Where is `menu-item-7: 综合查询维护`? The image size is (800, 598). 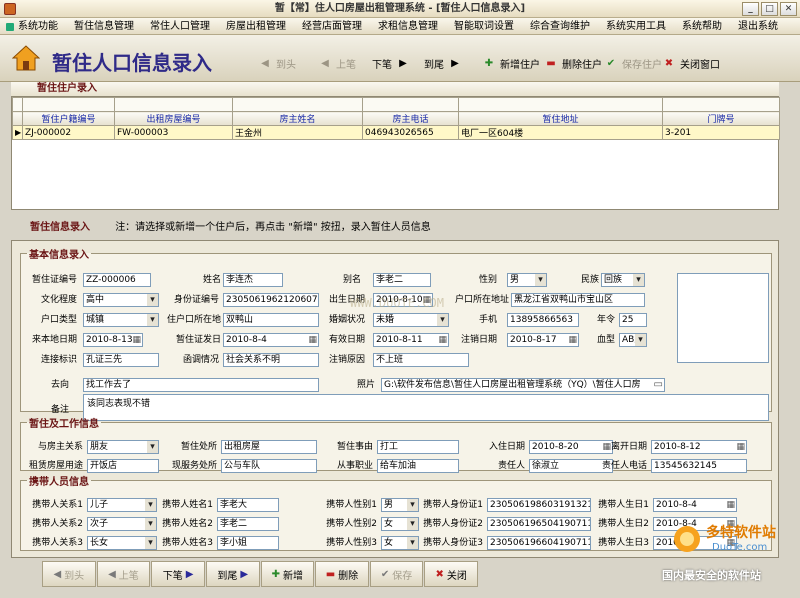 menu-item-7: 综合查询维护 is located at coordinates (560, 26).